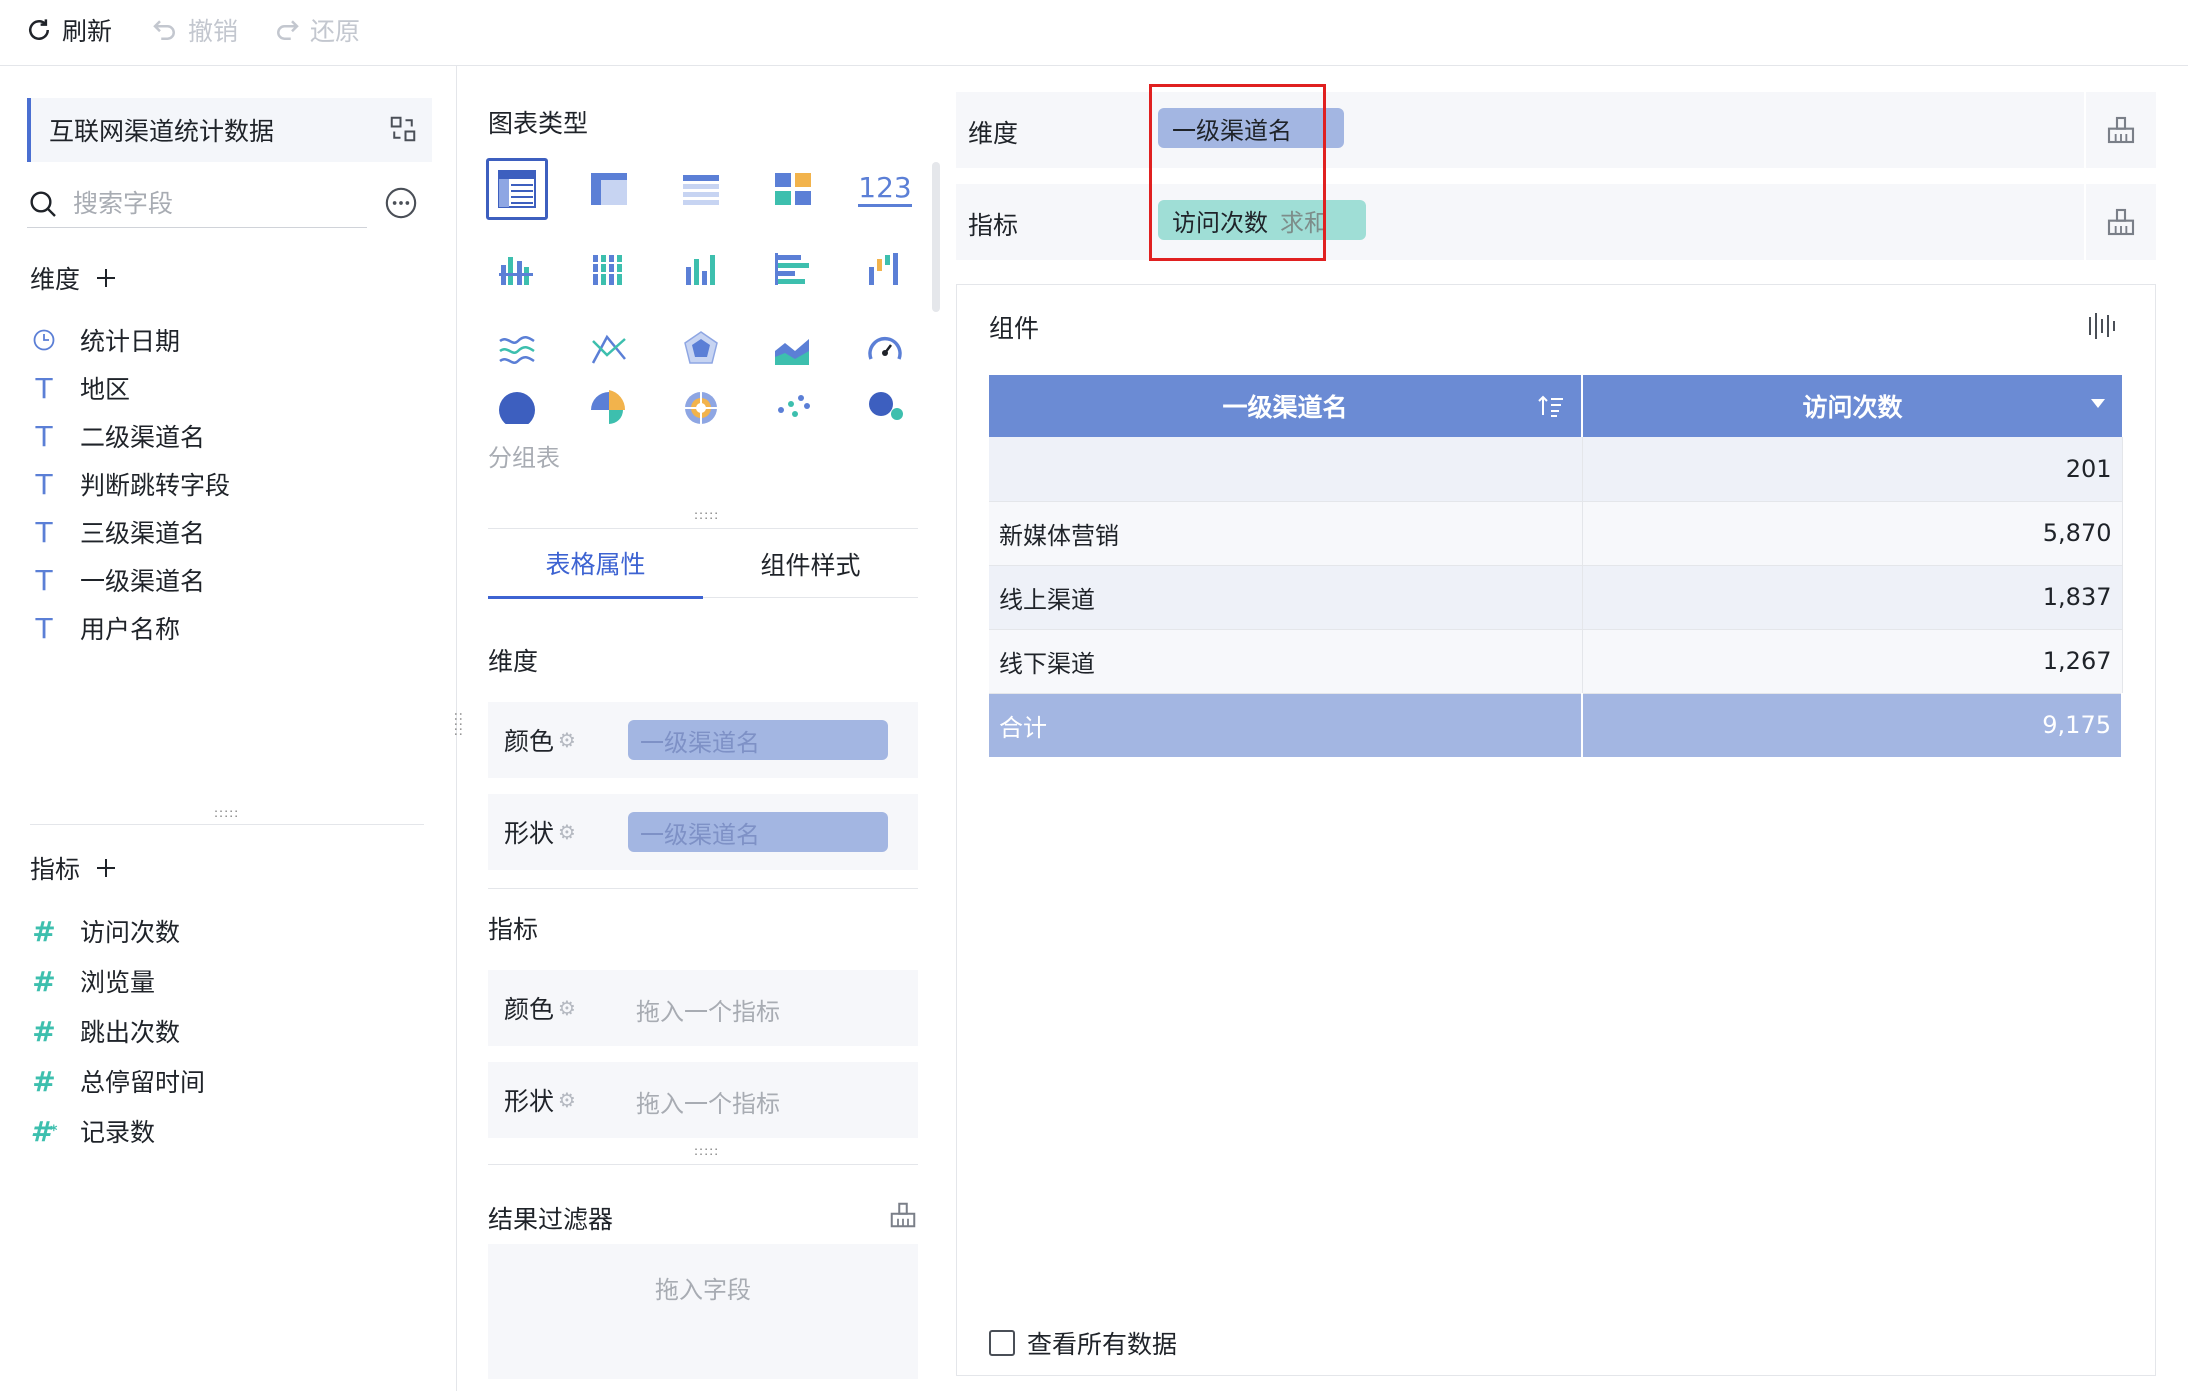  I want to click on scatter-chart-icon, so click(793, 404).